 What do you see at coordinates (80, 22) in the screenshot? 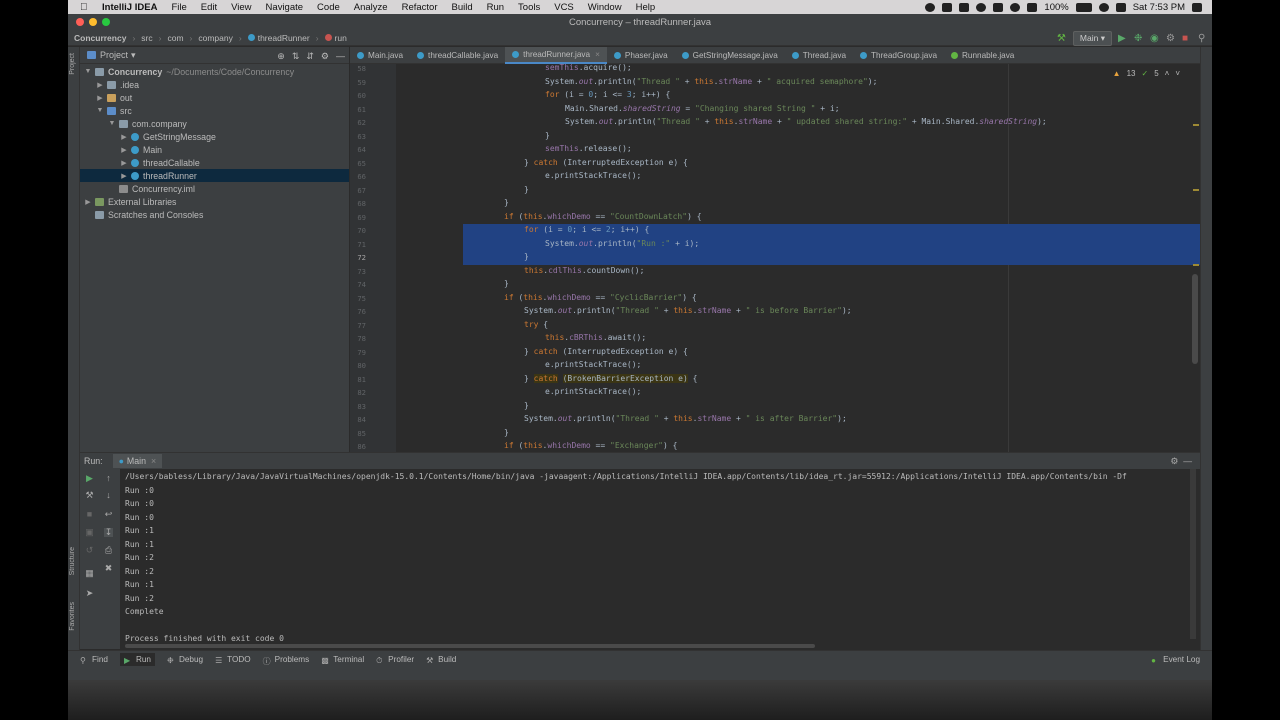
I see `close-window-button` at bounding box center [80, 22].